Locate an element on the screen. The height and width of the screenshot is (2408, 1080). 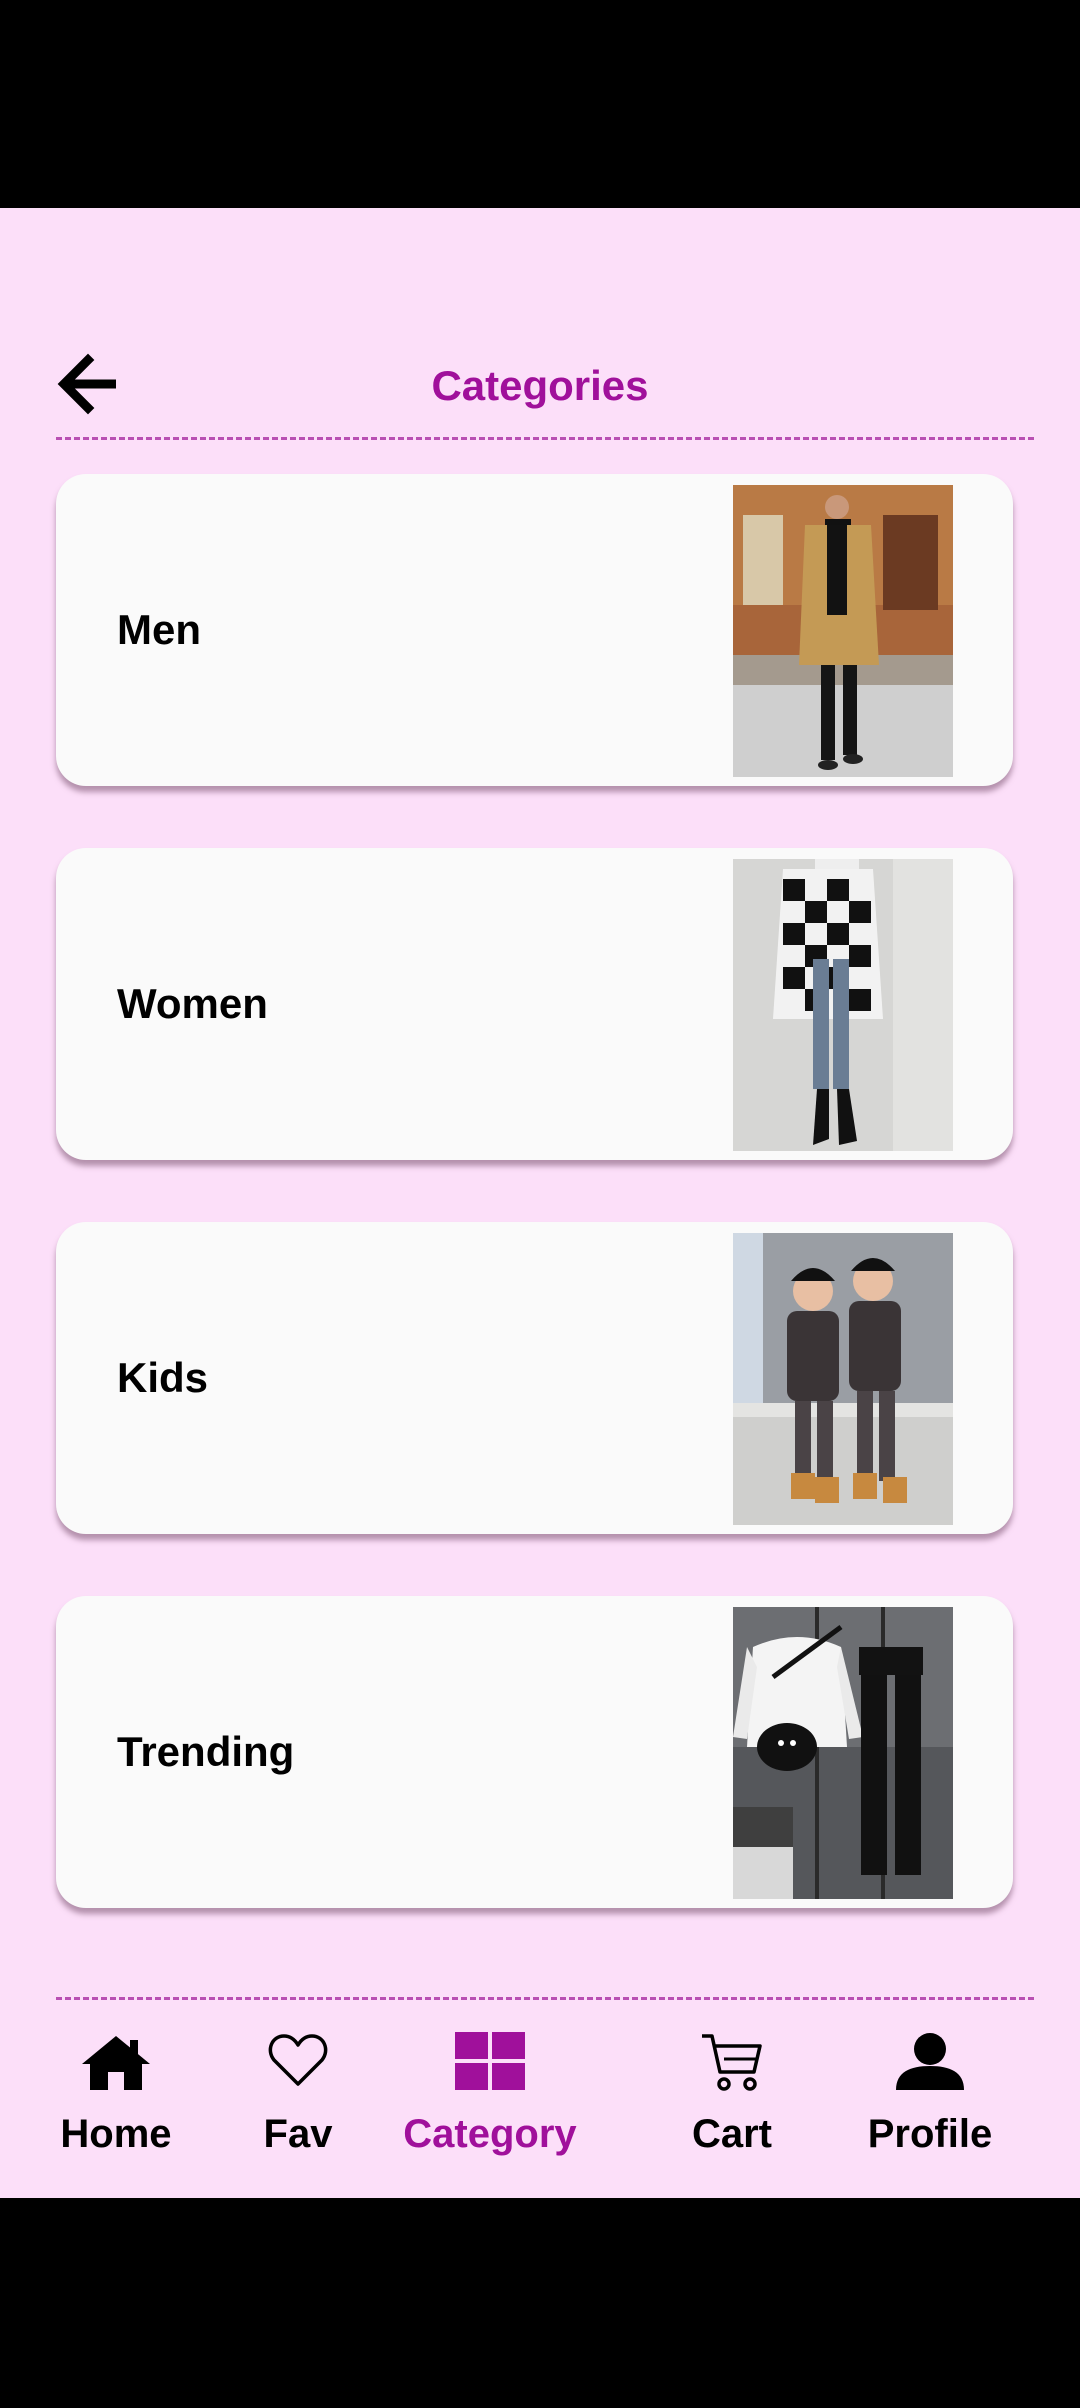
category-card-women: Women is located at coordinates (534, 1004).